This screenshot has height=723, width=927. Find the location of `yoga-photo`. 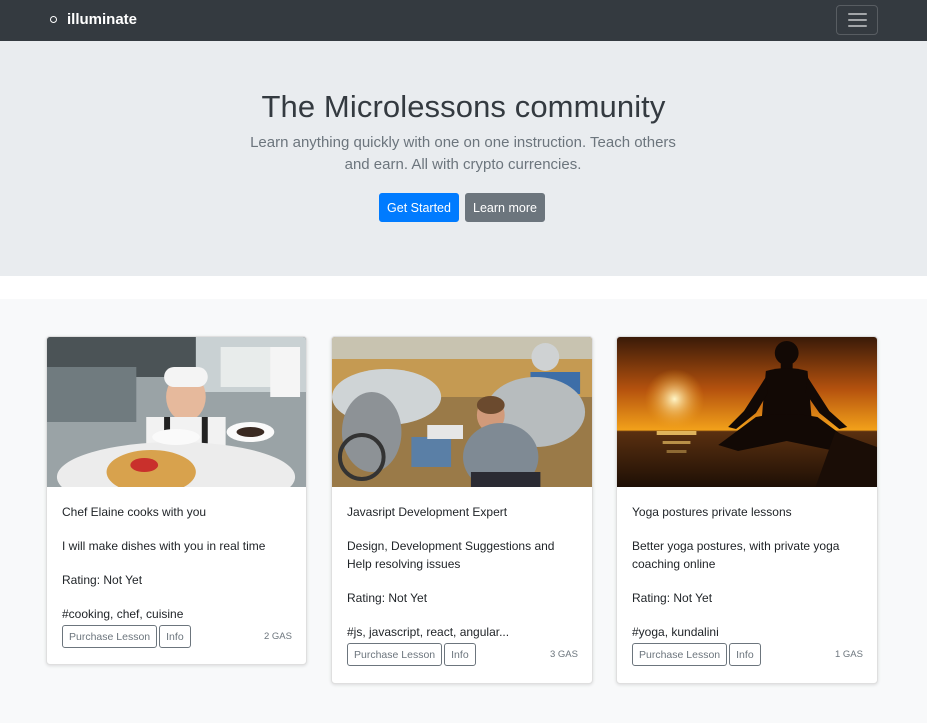

yoga-photo is located at coordinates (747, 412).